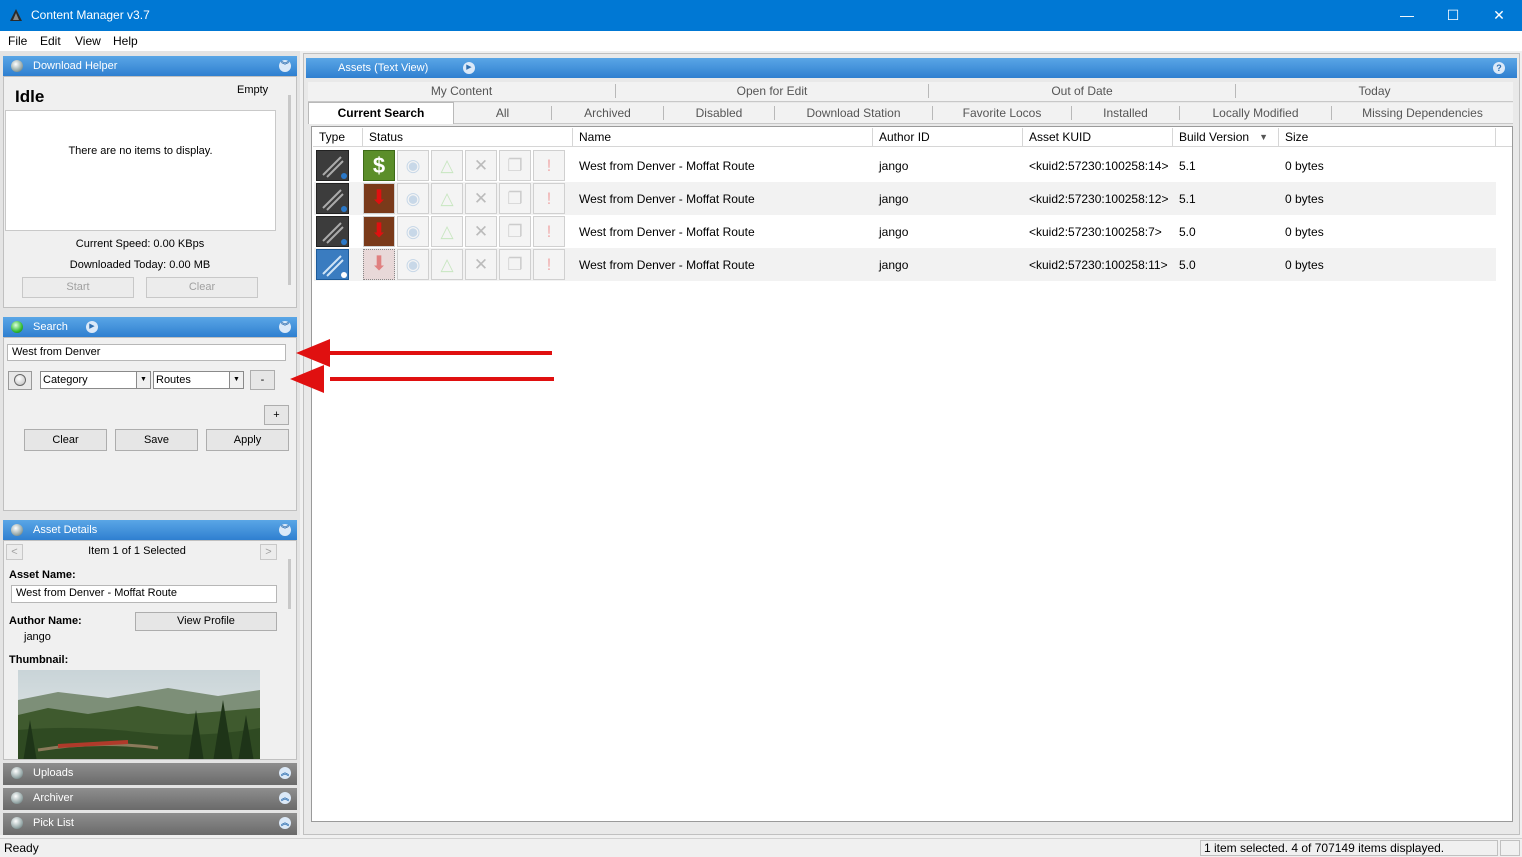 Image resolution: width=1522 pixels, height=857 pixels. I want to click on app-icon, so click(16, 15).